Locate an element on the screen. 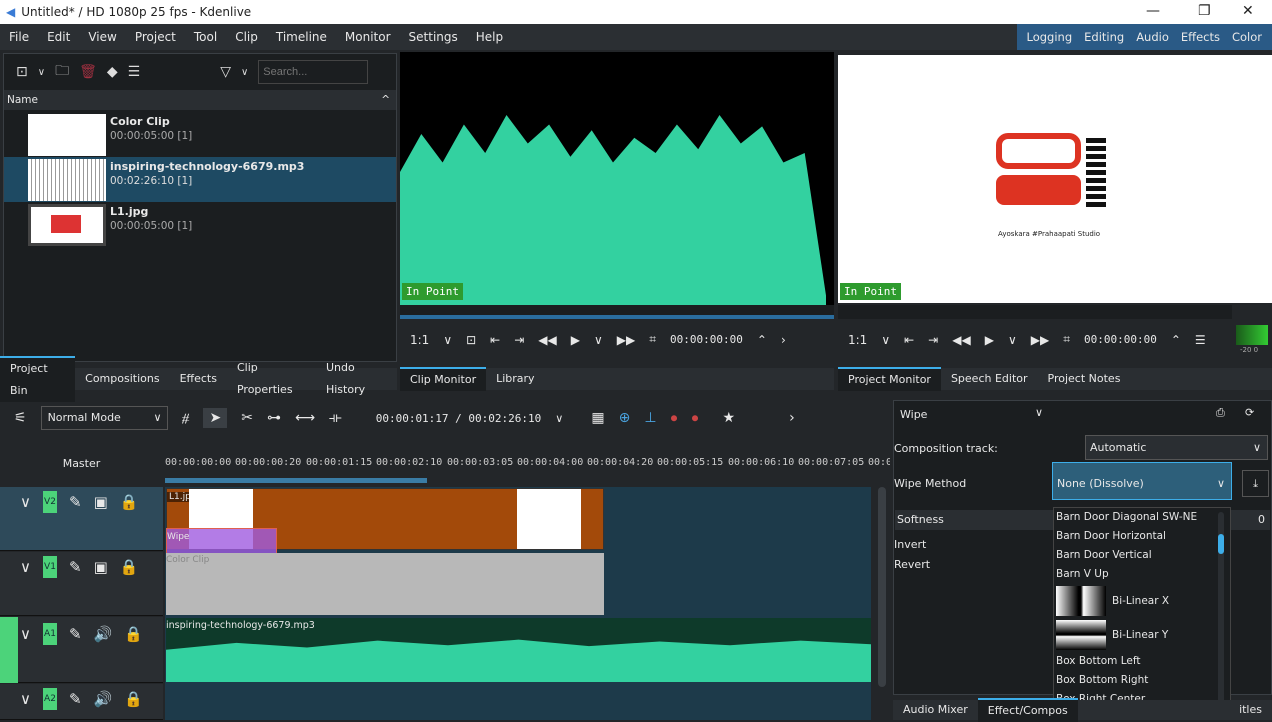 This screenshot has width=1272, height=722. menu-timeline: Timeline is located at coordinates (301, 37).